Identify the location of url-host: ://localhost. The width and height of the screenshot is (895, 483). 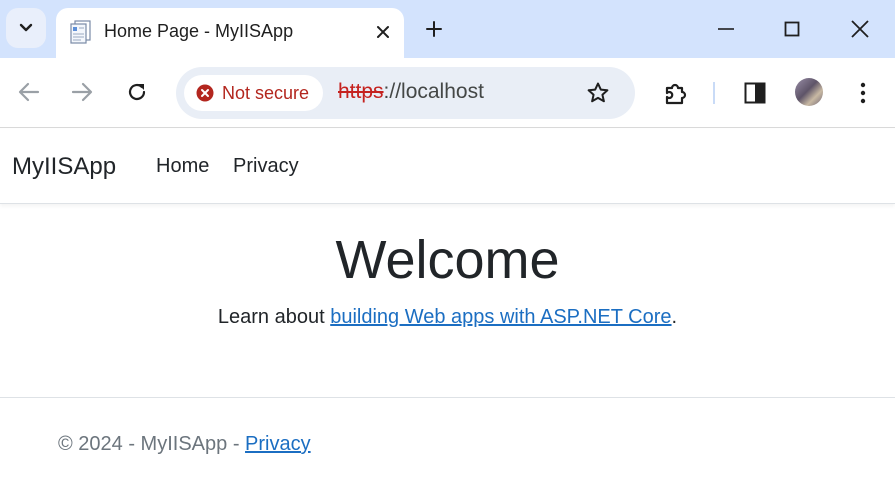
(433, 91).